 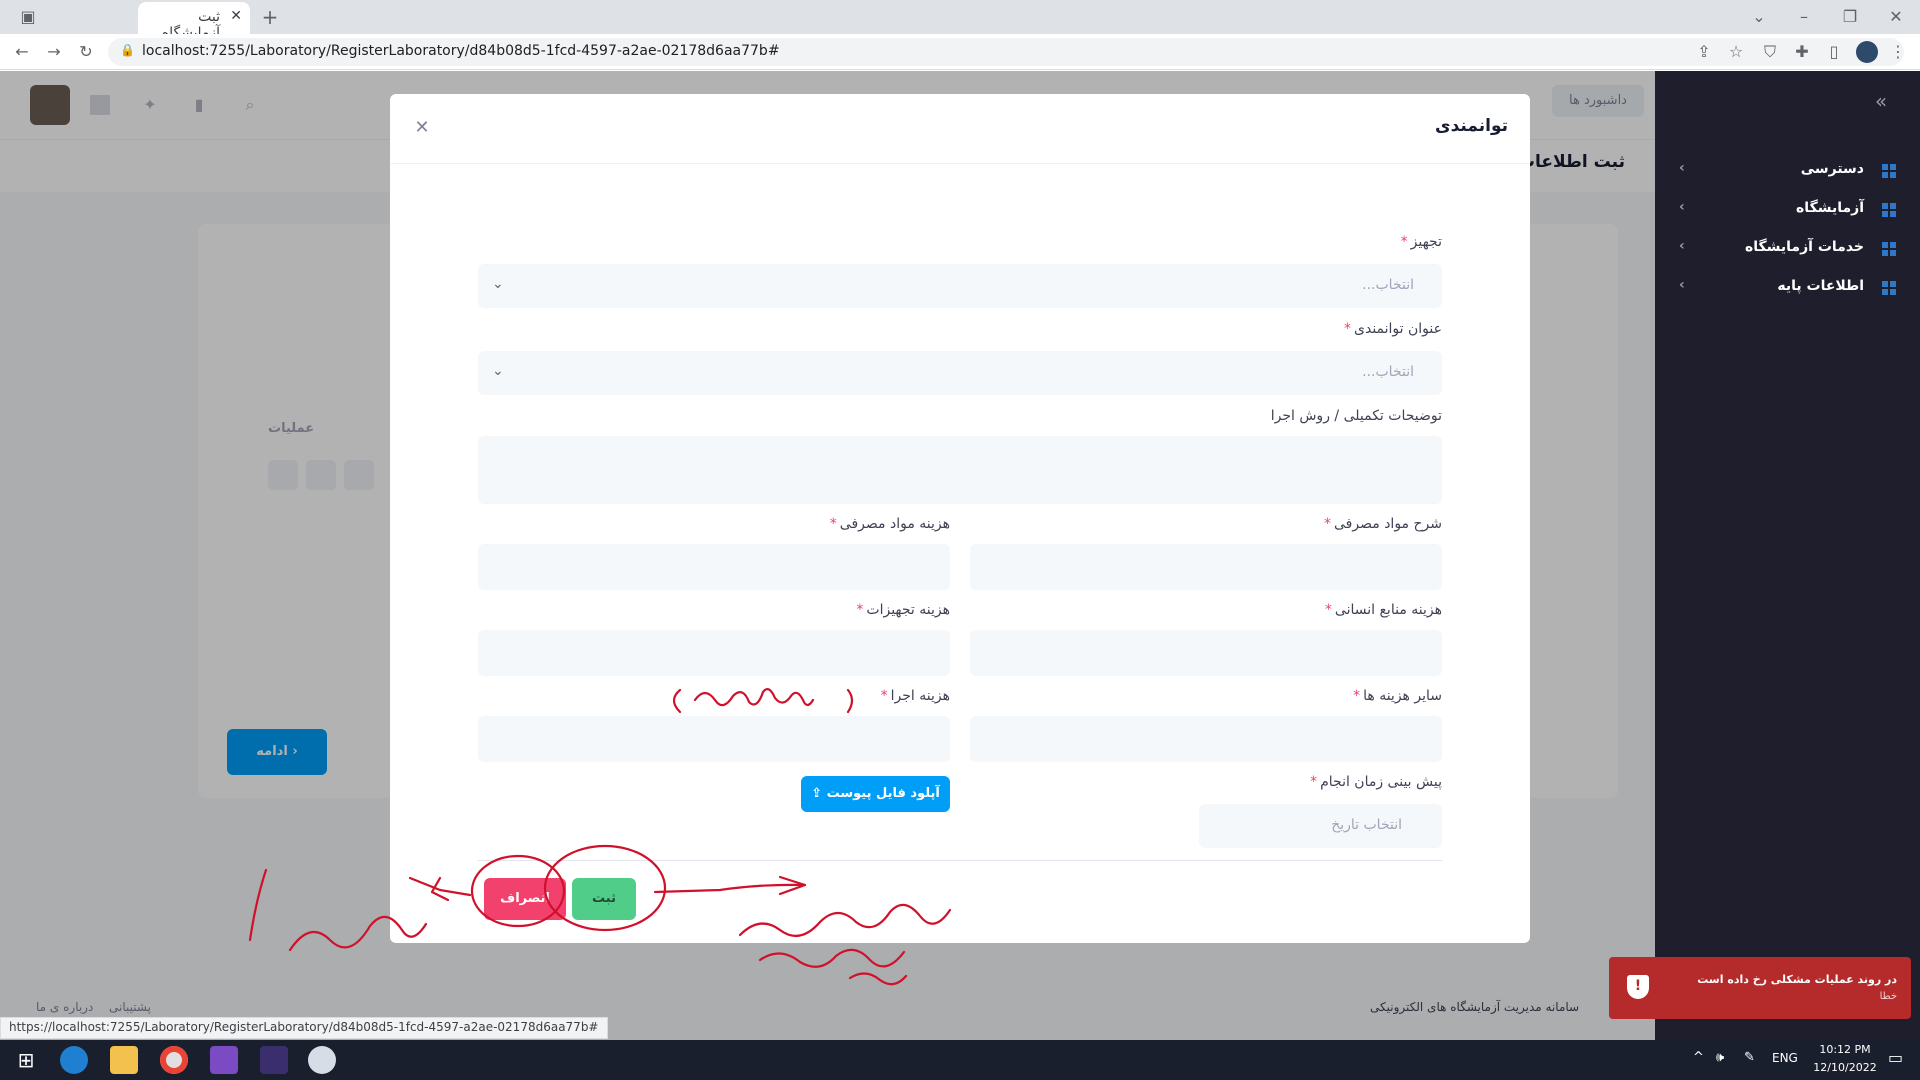 What do you see at coordinates (1895, 1057) in the screenshot?
I see `notifications-icon: ▭` at bounding box center [1895, 1057].